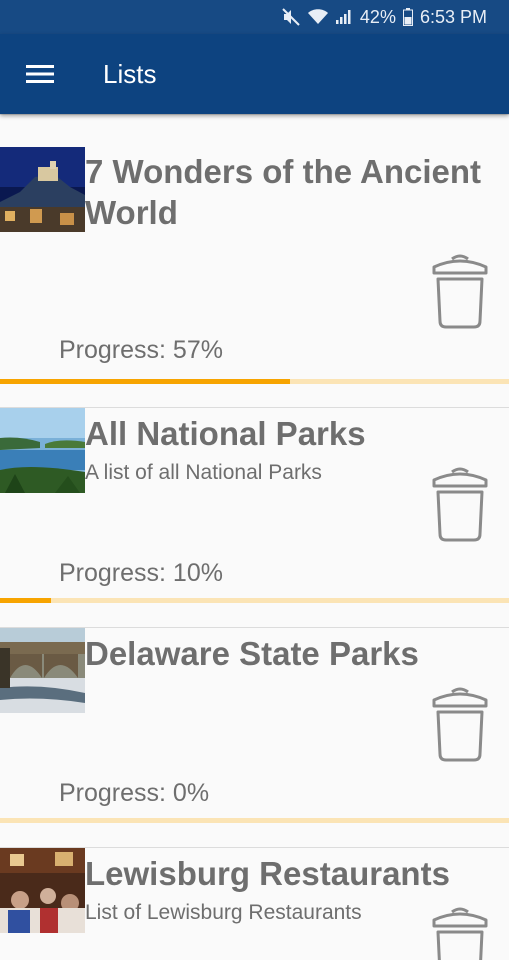  I want to click on progress-label: Progress: 10%, so click(141, 573).